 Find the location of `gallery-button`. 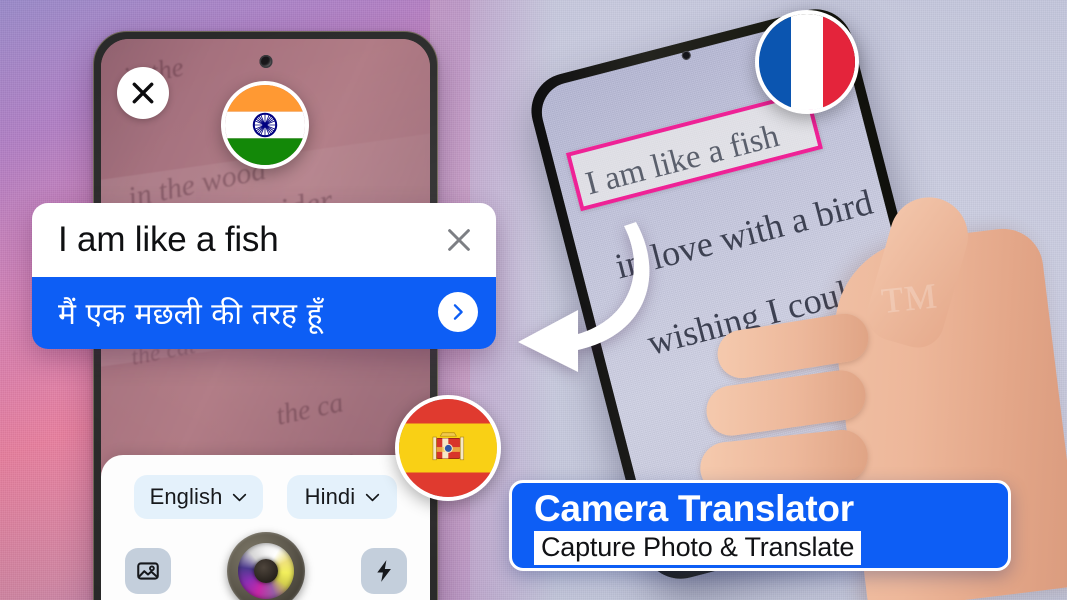

gallery-button is located at coordinates (147, 571).